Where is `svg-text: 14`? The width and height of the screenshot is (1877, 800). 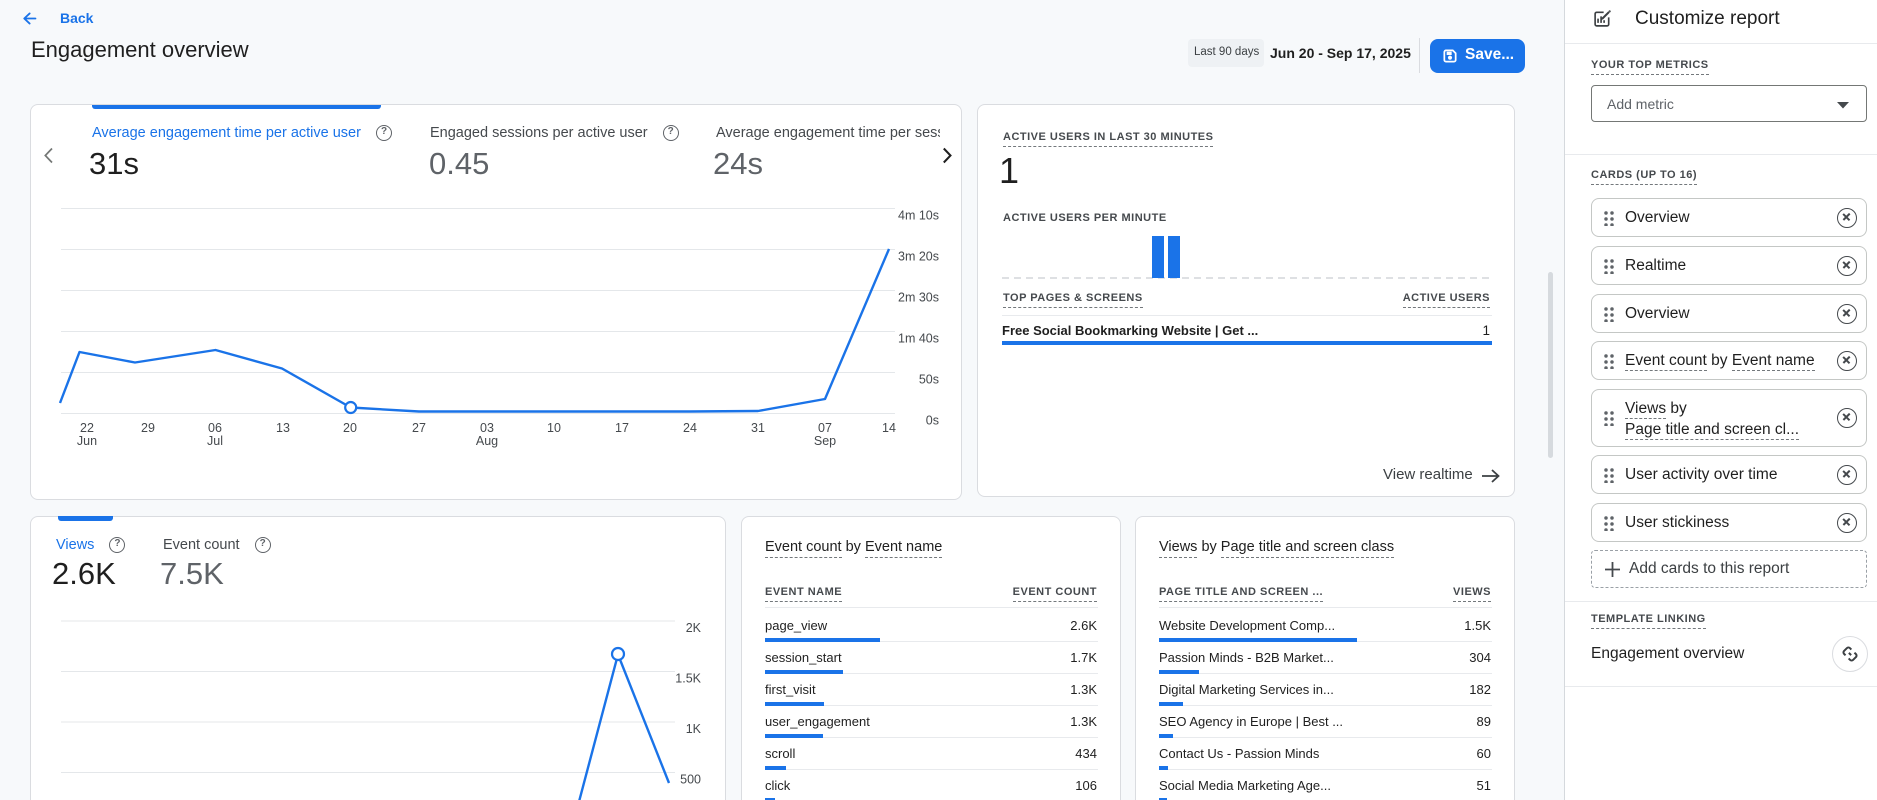 svg-text: 14 is located at coordinates (889, 428).